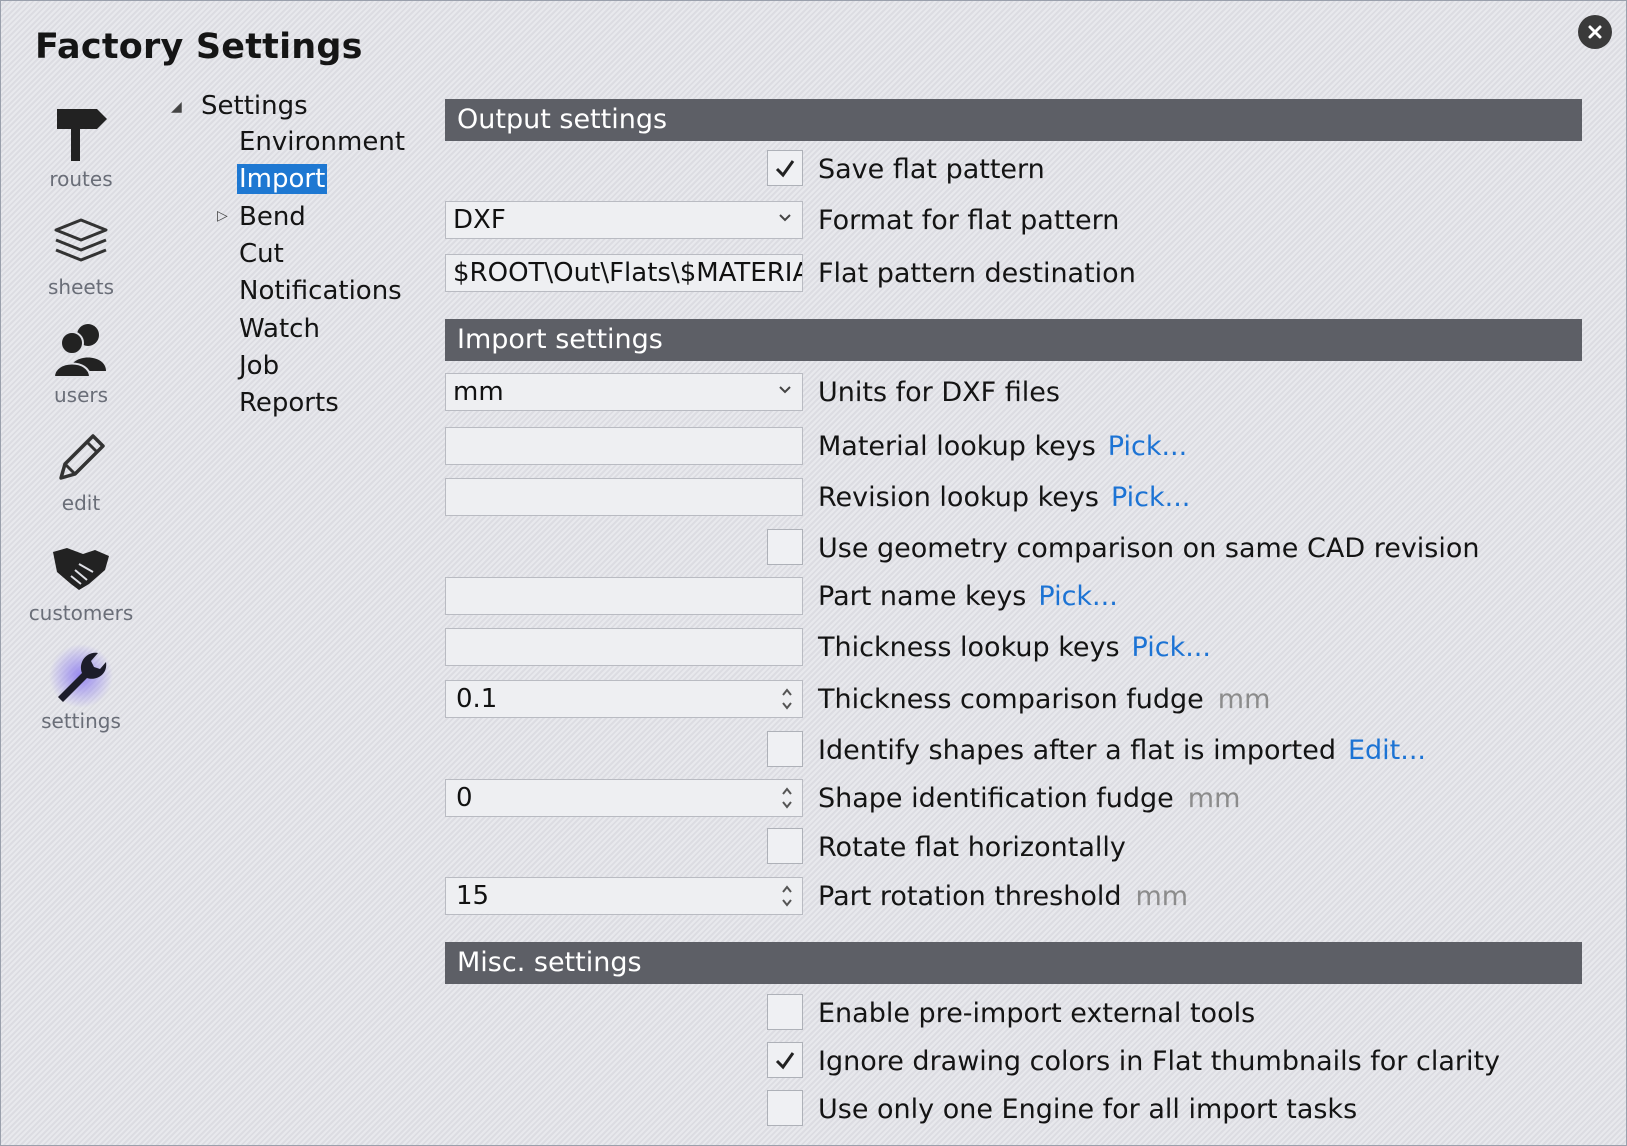  What do you see at coordinates (1013, 120) in the screenshot?
I see `section-header-output: Output settings` at bounding box center [1013, 120].